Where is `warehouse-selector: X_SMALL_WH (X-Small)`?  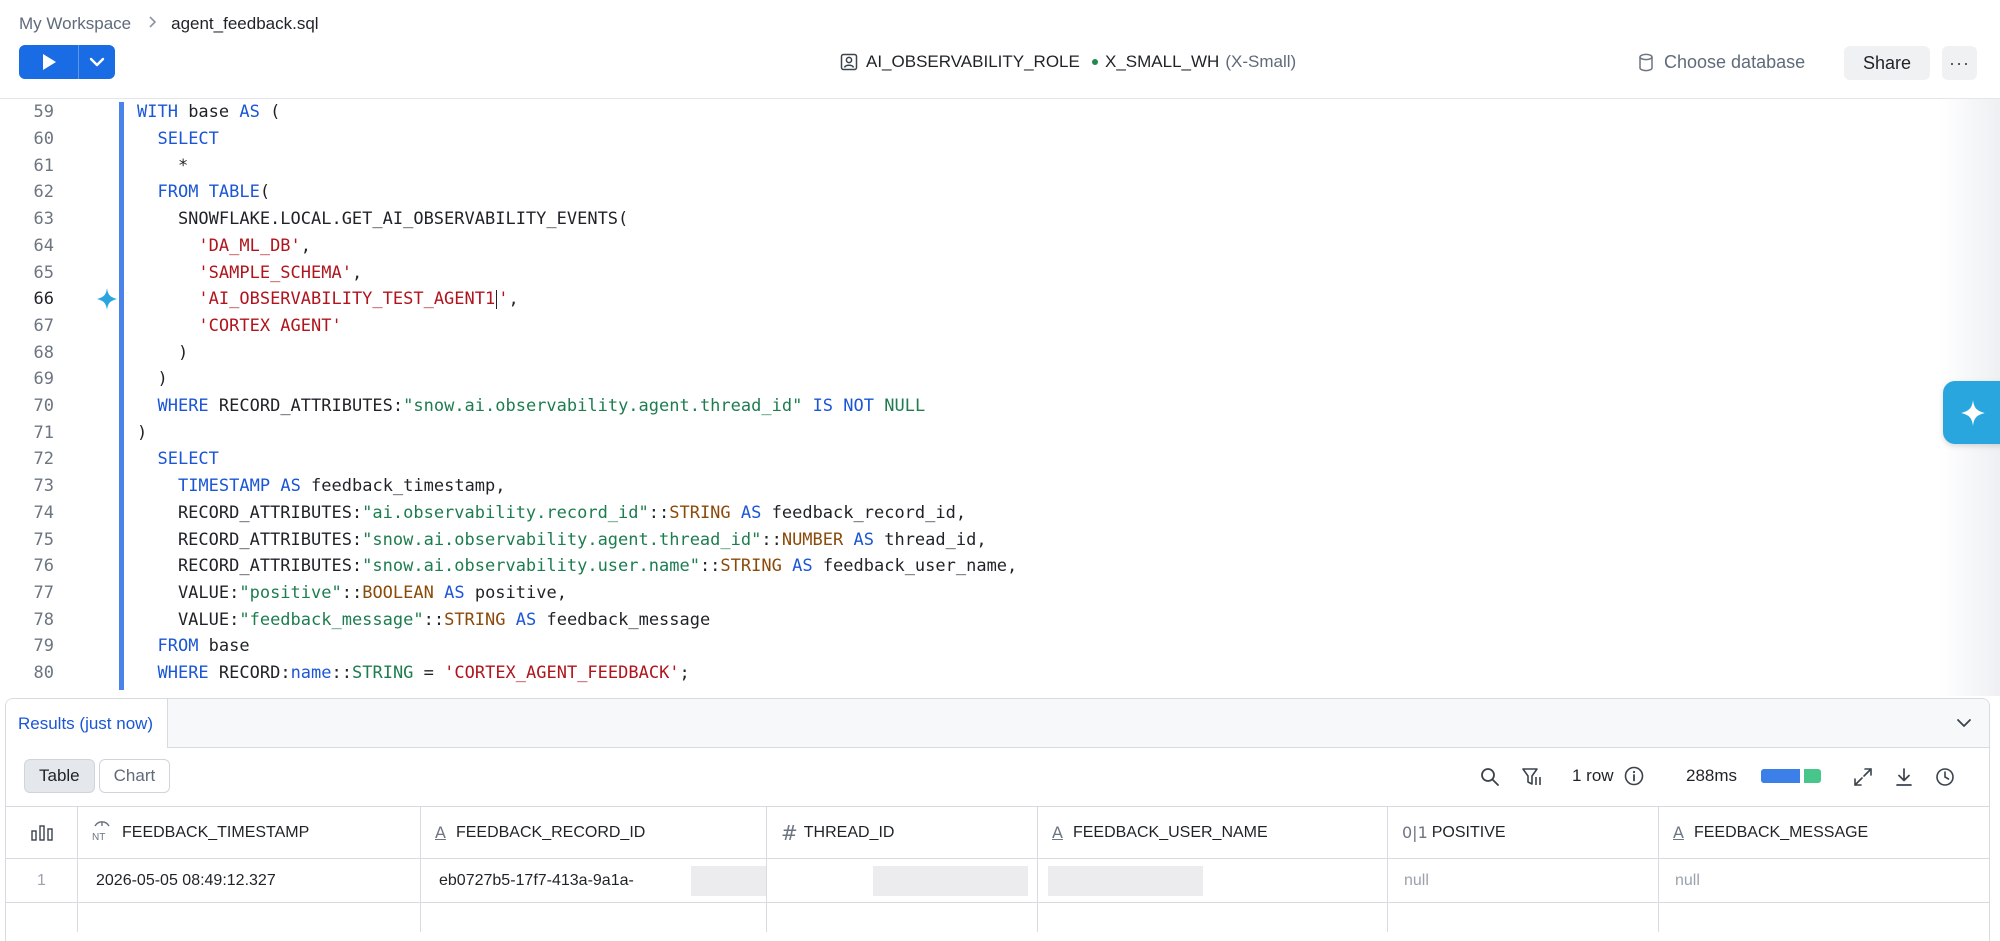 warehouse-selector: X_SMALL_WH (X-Small) is located at coordinates (1194, 62).